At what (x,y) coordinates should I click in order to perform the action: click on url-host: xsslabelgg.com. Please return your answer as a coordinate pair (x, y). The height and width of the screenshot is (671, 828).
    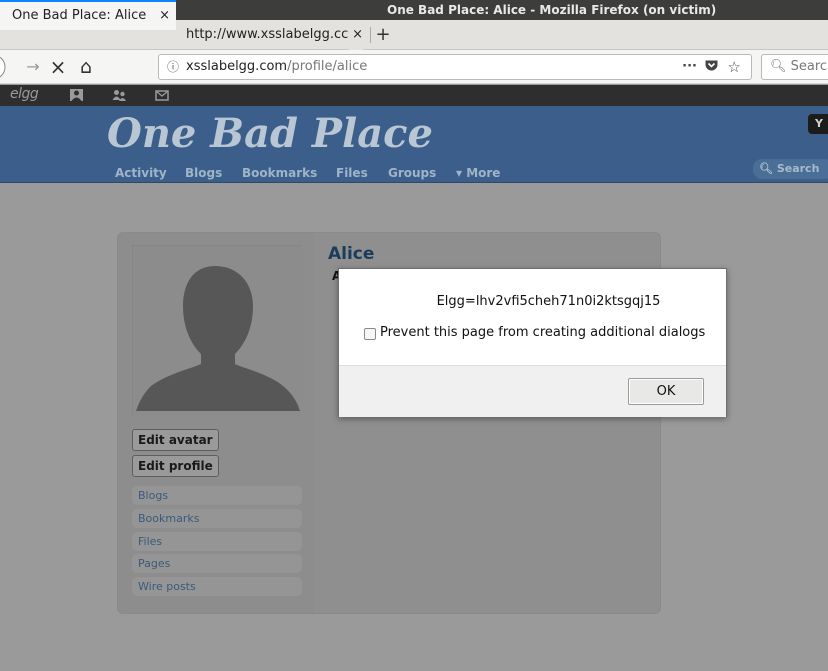
    Looking at the image, I should click on (237, 66).